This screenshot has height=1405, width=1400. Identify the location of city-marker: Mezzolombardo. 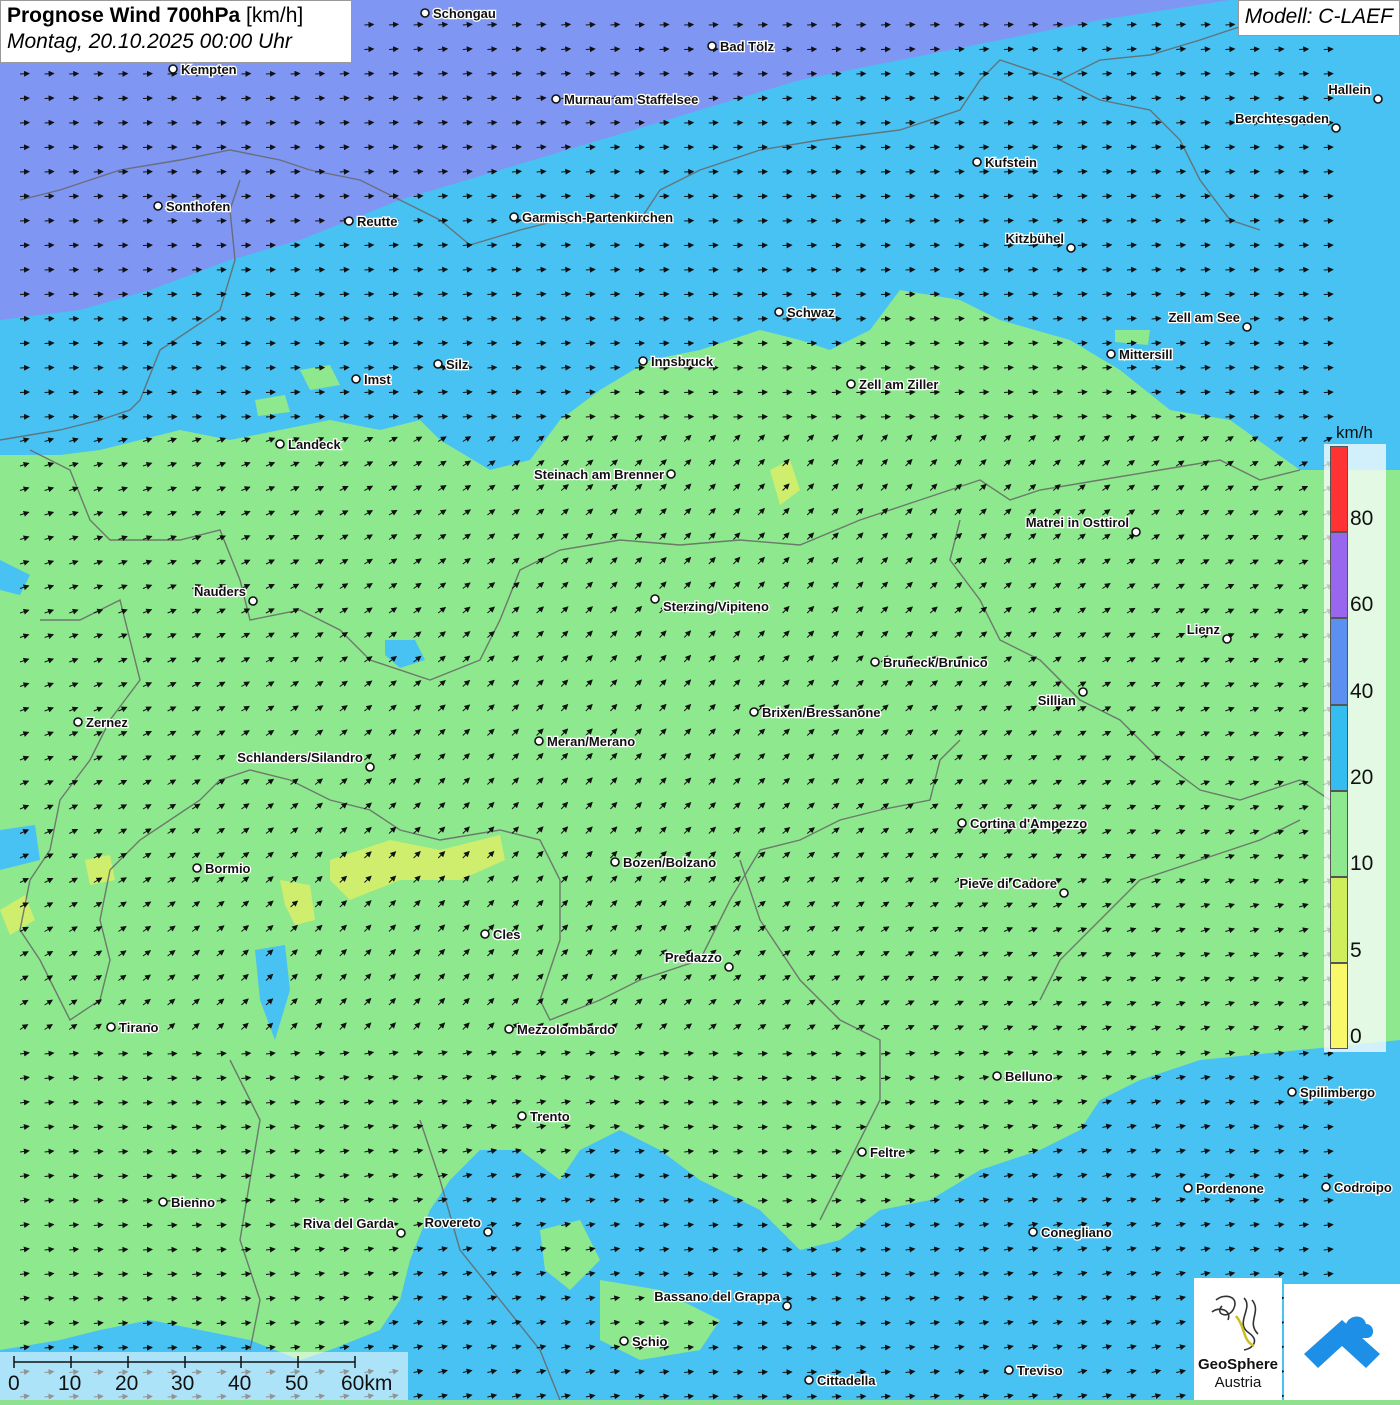
(560, 1029).